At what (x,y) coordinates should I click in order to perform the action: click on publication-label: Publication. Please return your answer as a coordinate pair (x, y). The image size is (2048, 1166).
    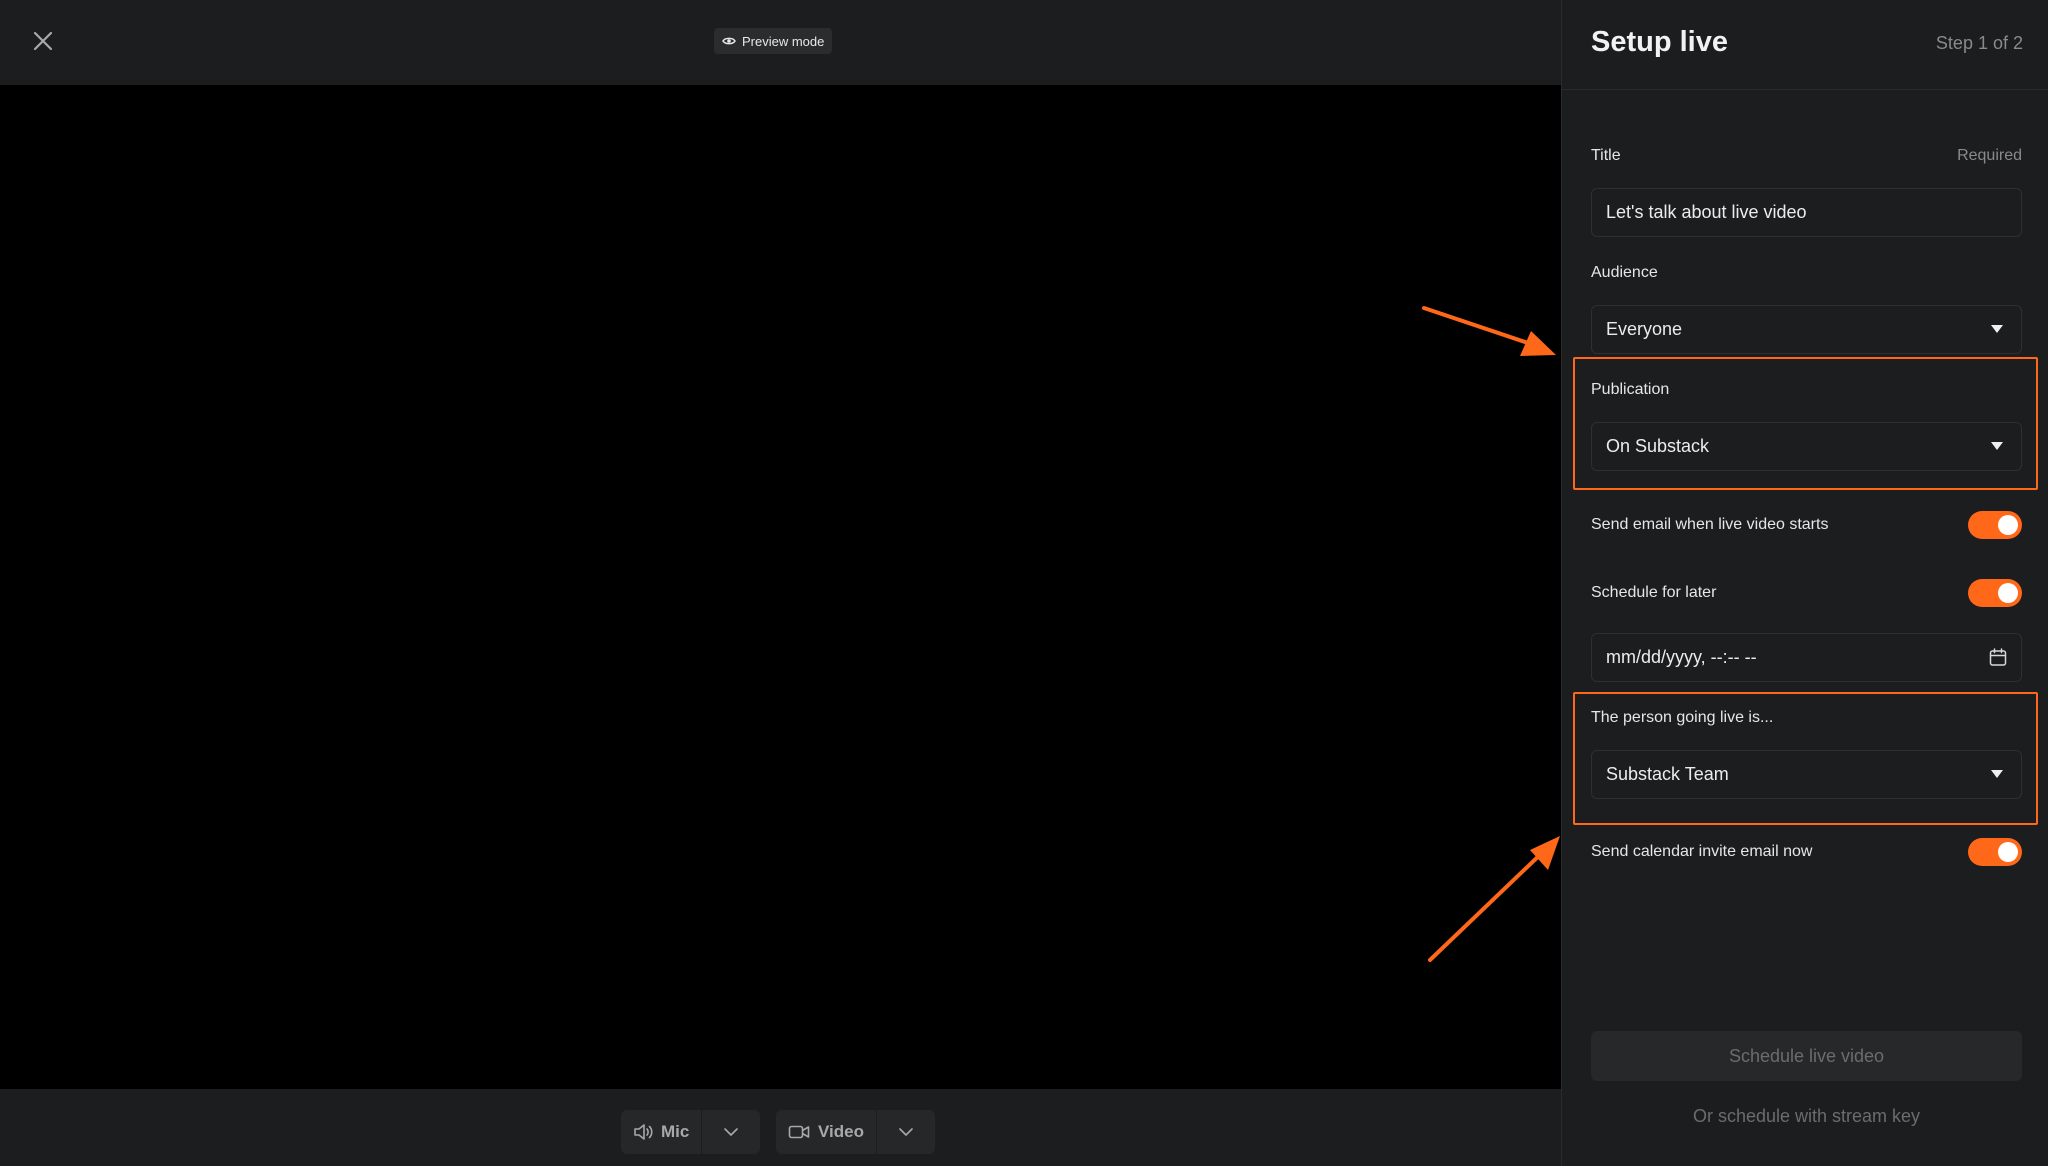
    Looking at the image, I should click on (1630, 389).